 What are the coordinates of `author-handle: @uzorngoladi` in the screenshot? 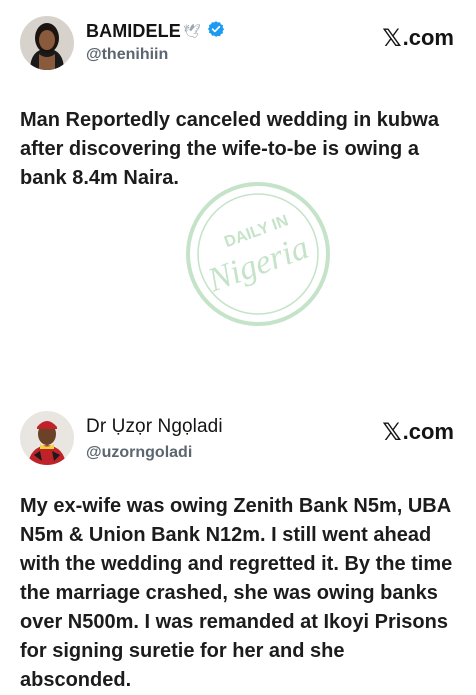 It's located at (139, 453).